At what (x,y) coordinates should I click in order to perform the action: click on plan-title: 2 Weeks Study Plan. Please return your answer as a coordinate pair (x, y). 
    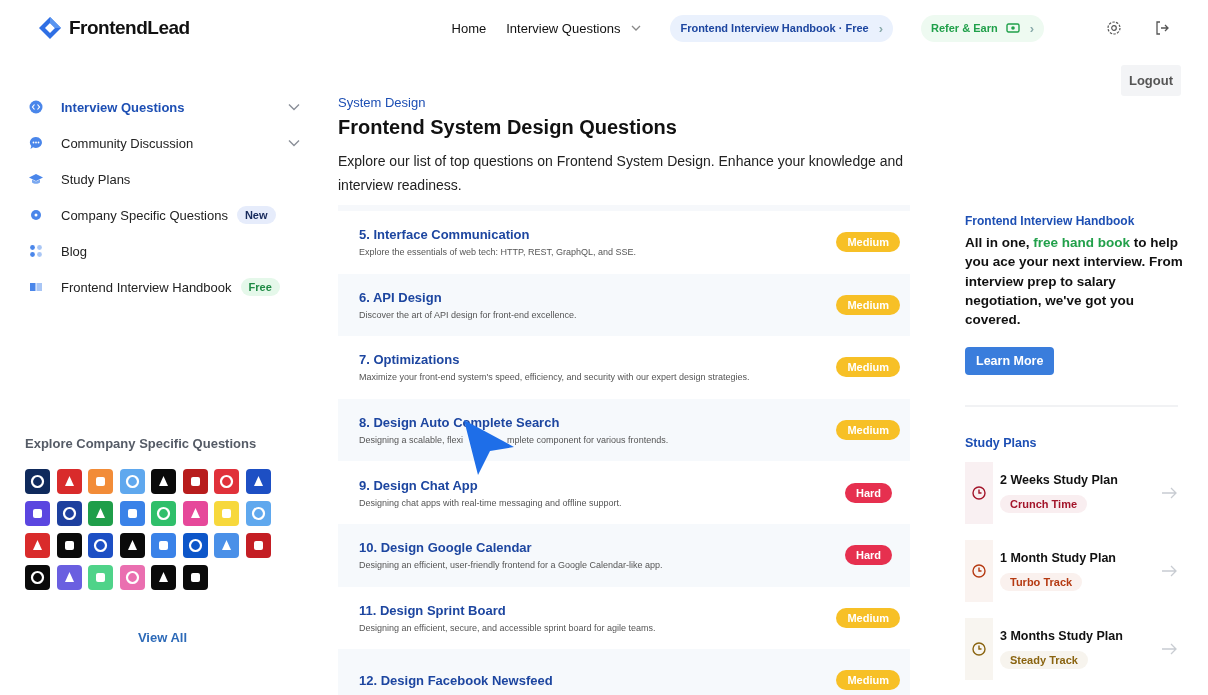
    Looking at the image, I should click on (1059, 480).